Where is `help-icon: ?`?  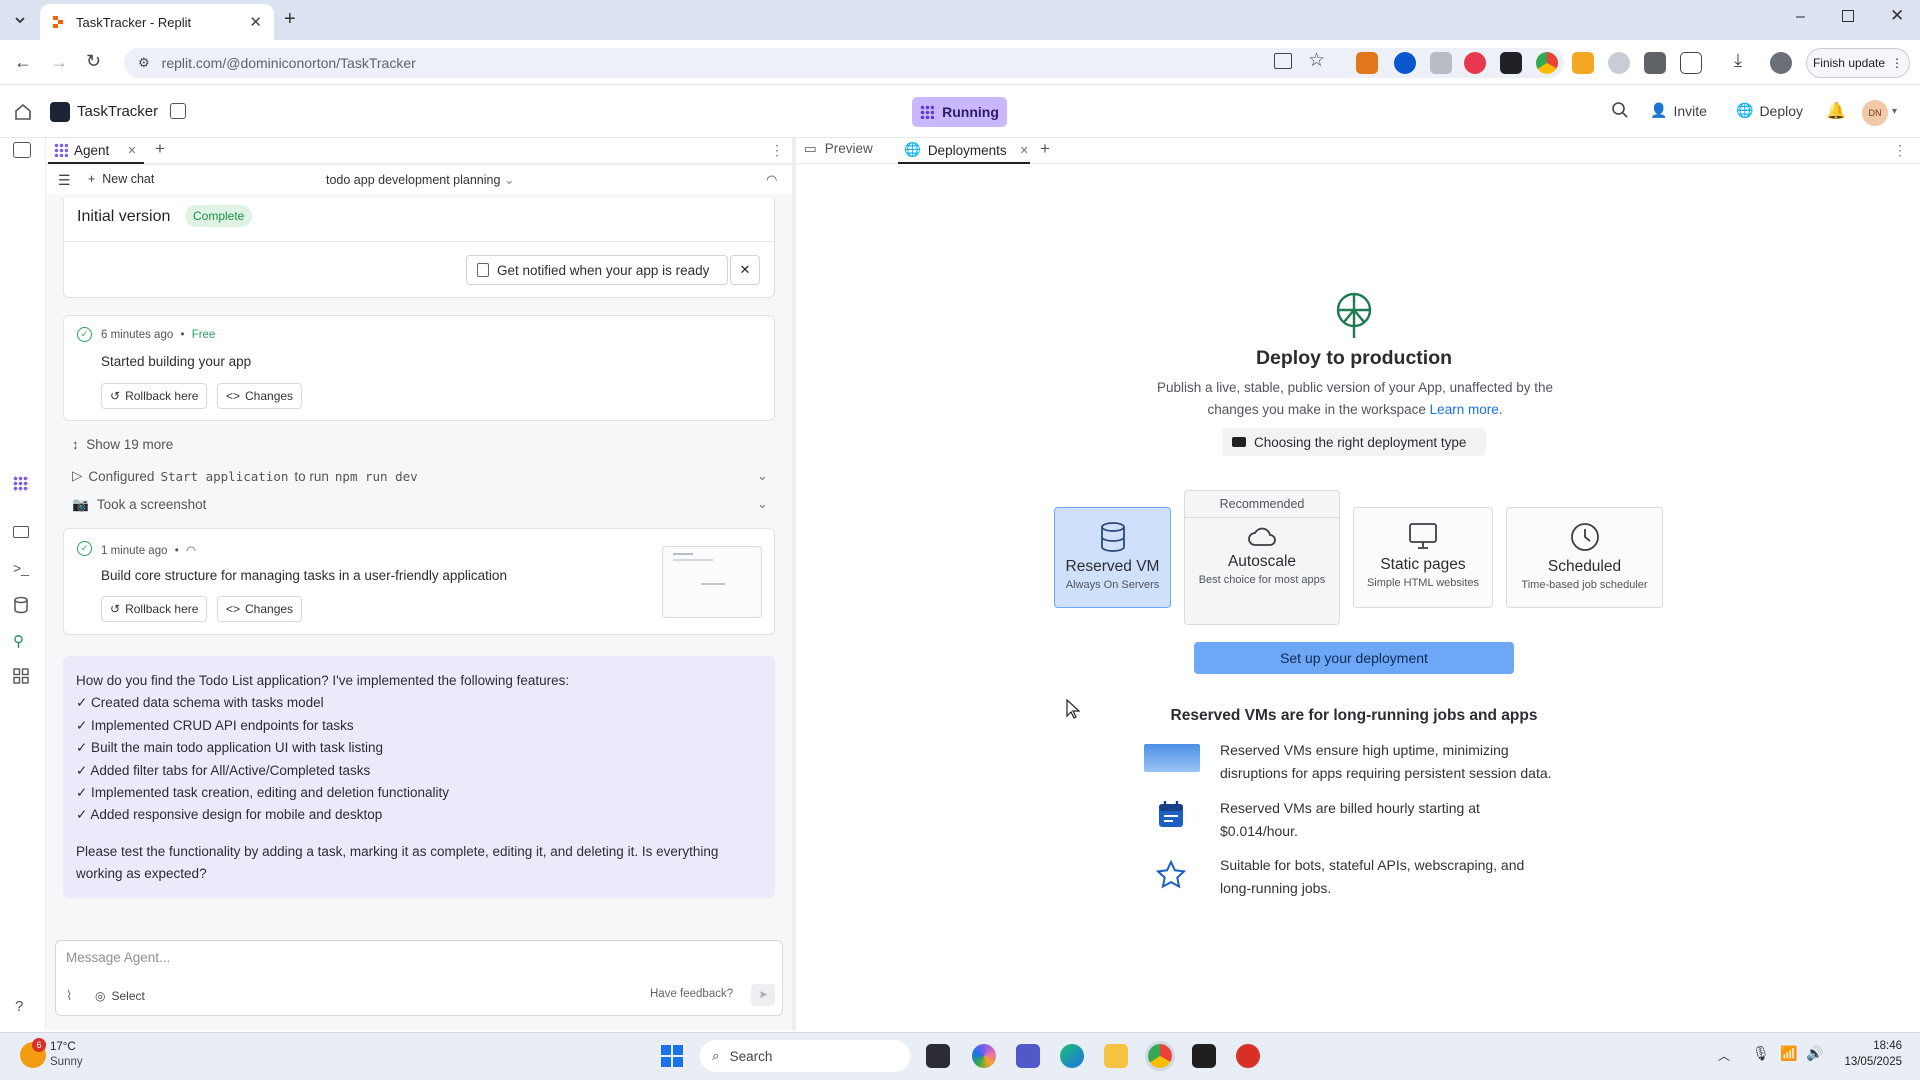 help-icon: ? is located at coordinates (19, 1006).